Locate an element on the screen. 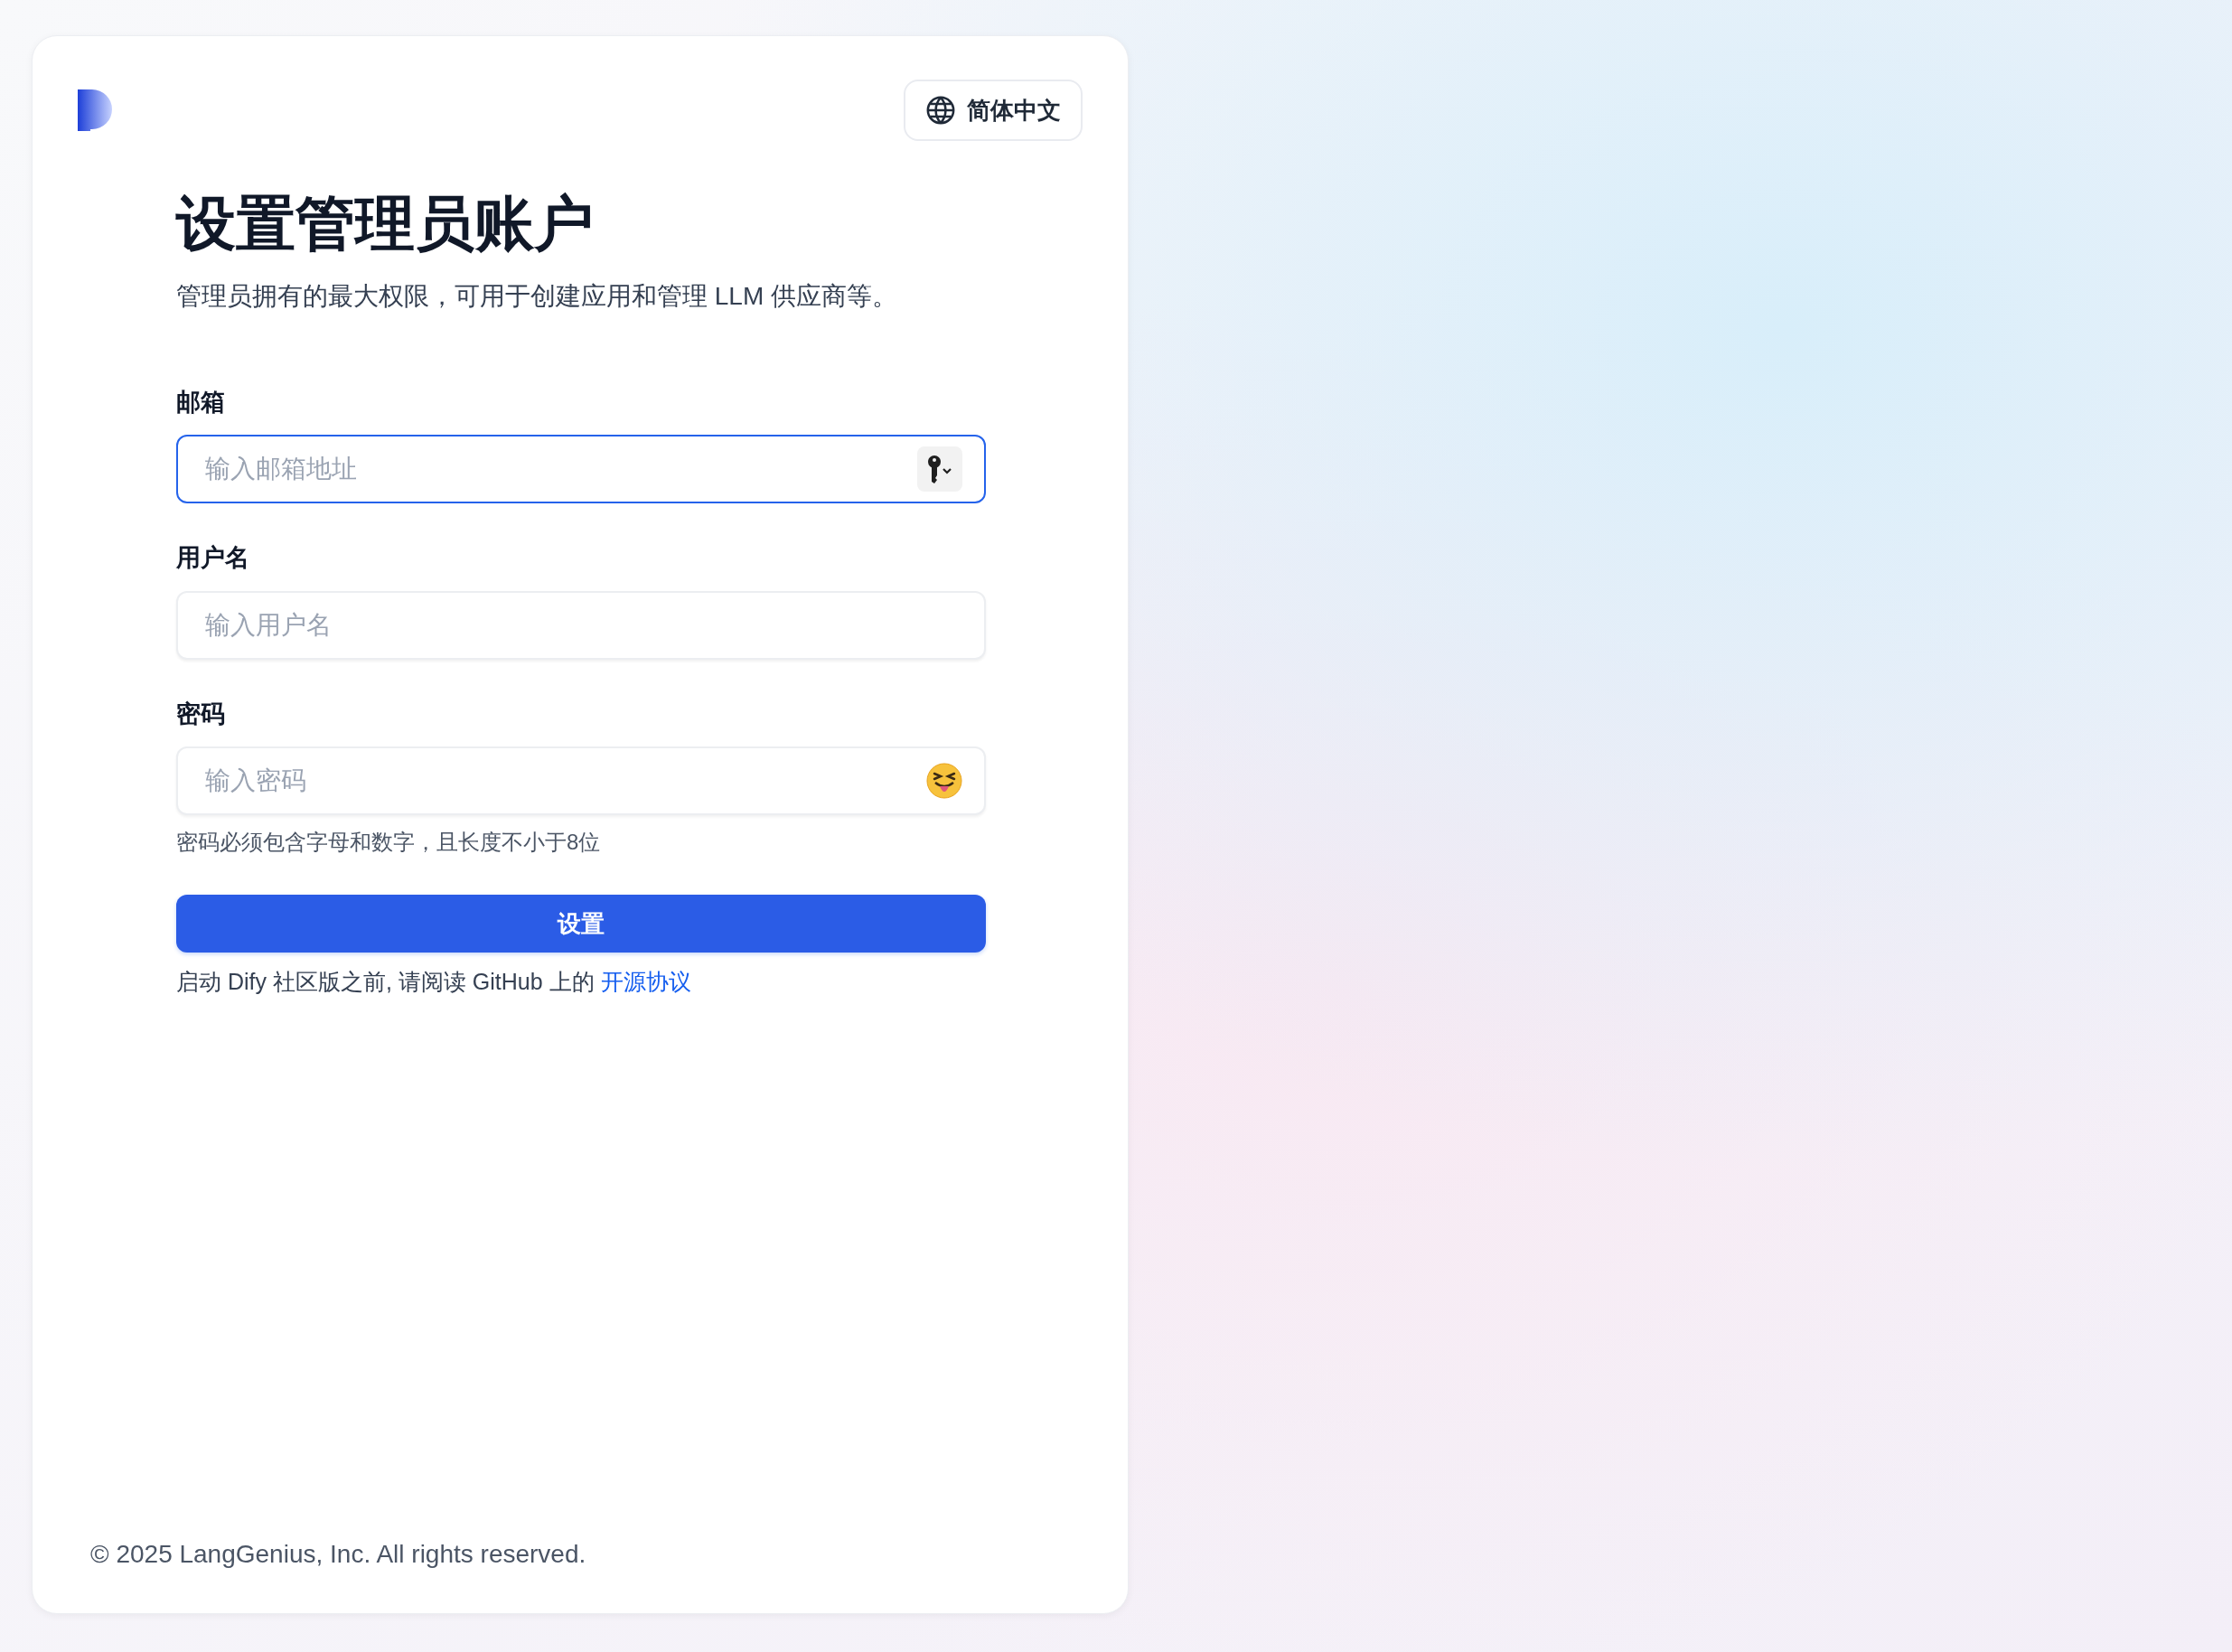  field-label: 邮箱 is located at coordinates (201, 402).